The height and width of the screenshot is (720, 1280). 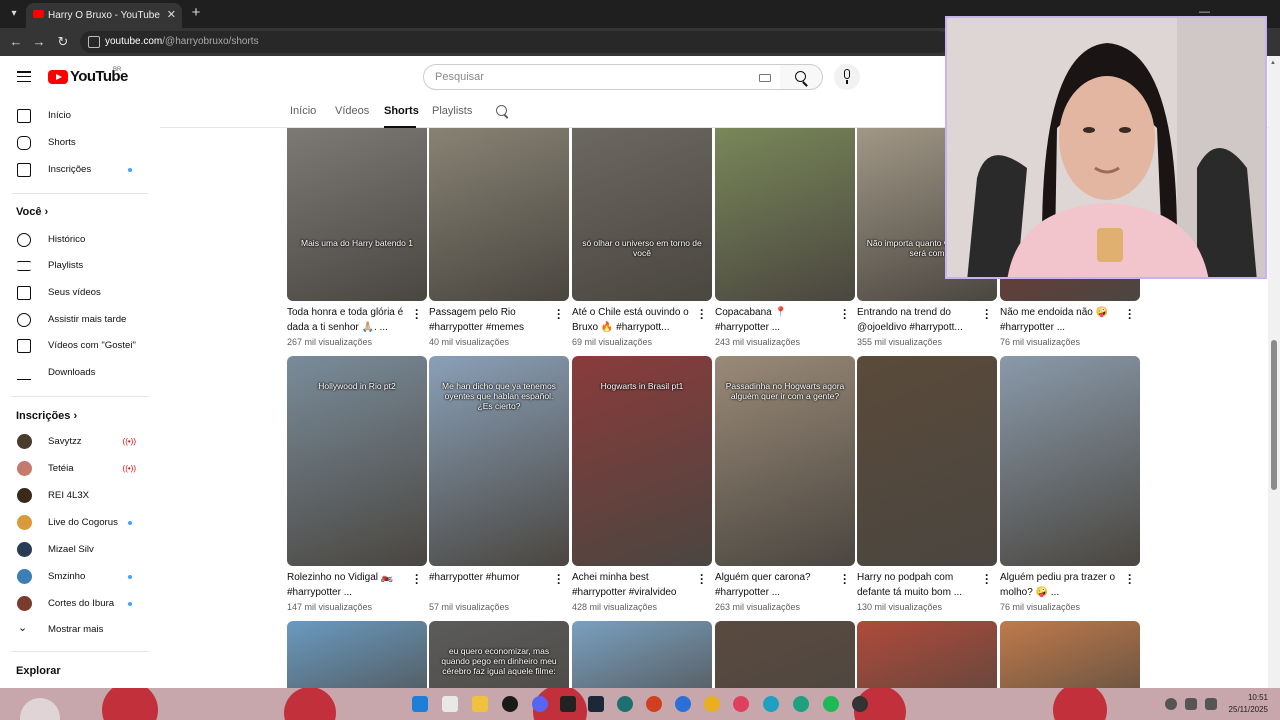 I want to click on search-button, so click(x=801, y=77).